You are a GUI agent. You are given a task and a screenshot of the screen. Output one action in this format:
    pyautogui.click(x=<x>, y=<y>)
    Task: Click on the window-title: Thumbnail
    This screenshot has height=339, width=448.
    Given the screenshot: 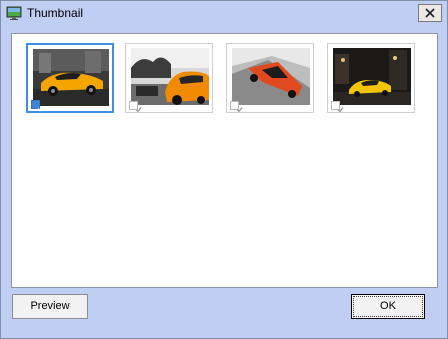 What is the action you would take?
    pyautogui.click(x=55, y=13)
    